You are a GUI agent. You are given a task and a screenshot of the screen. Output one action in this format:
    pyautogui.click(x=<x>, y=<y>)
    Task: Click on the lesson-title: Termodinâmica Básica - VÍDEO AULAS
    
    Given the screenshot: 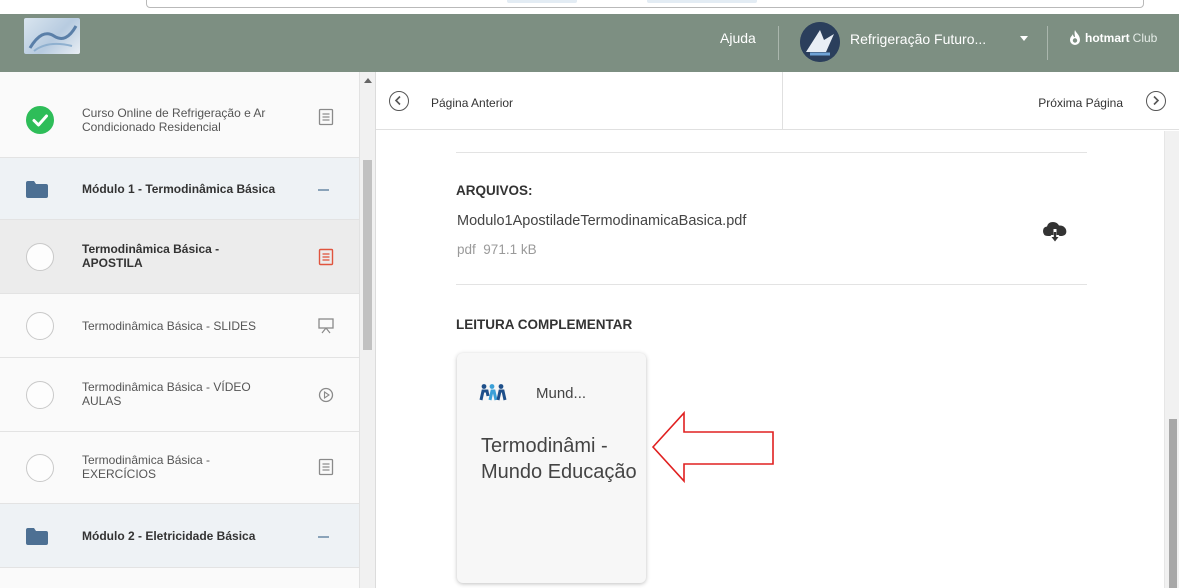 What is the action you would take?
    pyautogui.click(x=166, y=394)
    